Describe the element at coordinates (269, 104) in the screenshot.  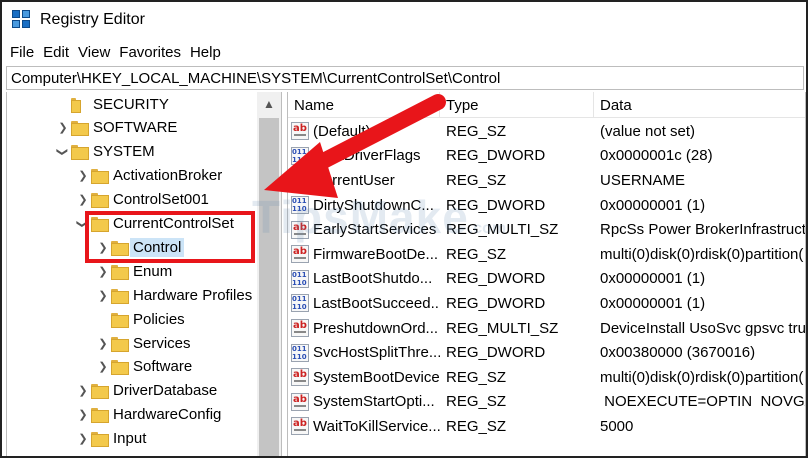
I see `scroll-up-icon: ▲` at that location.